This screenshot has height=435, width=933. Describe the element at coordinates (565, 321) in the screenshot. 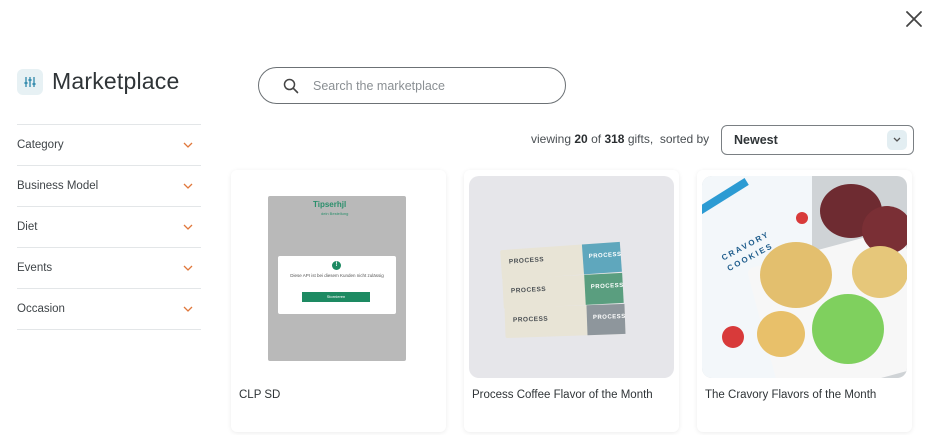

I see `coffee-box: PROCESS PROCESS` at that location.